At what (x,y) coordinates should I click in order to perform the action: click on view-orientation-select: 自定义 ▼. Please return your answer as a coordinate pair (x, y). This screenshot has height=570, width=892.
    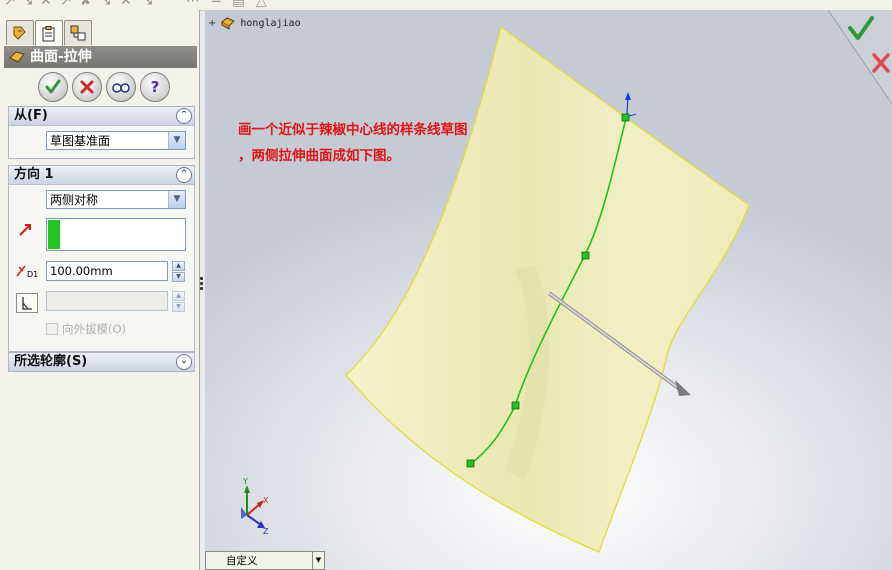
    Looking at the image, I should click on (265, 560).